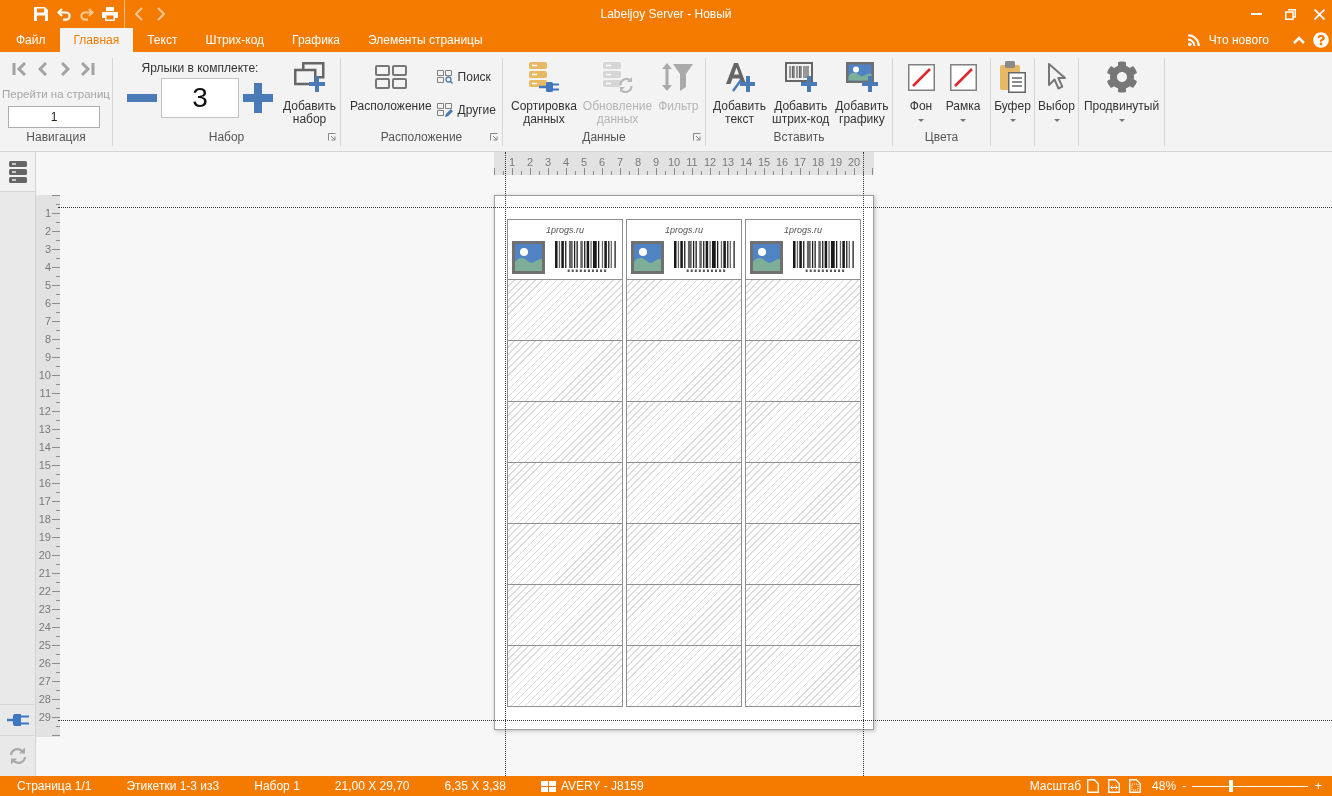 The width and height of the screenshot is (1332, 796). I want to click on color-button: Фон, so click(921, 93).